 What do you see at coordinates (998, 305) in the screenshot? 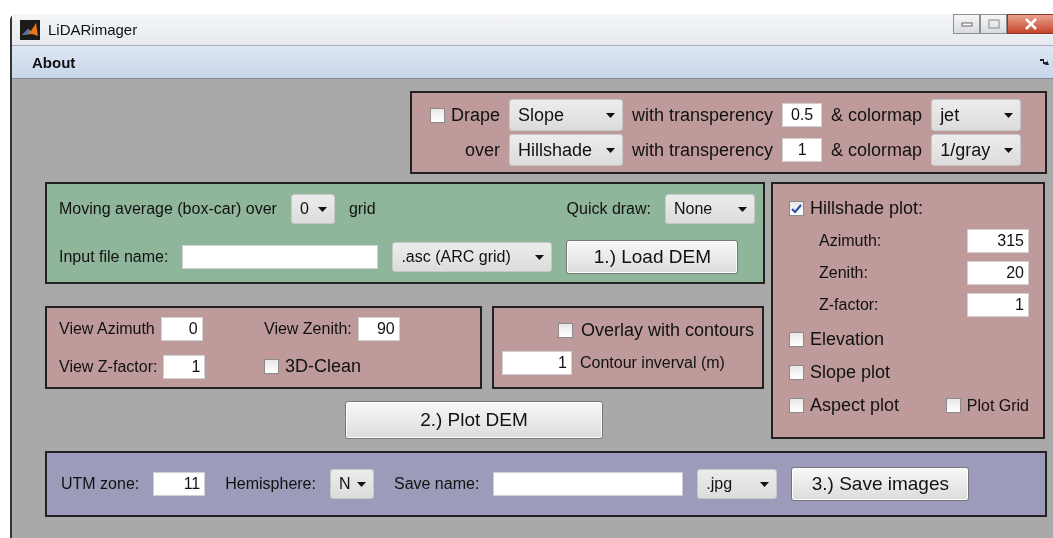
I see `parameter-field: 1` at bounding box center [998, 305].